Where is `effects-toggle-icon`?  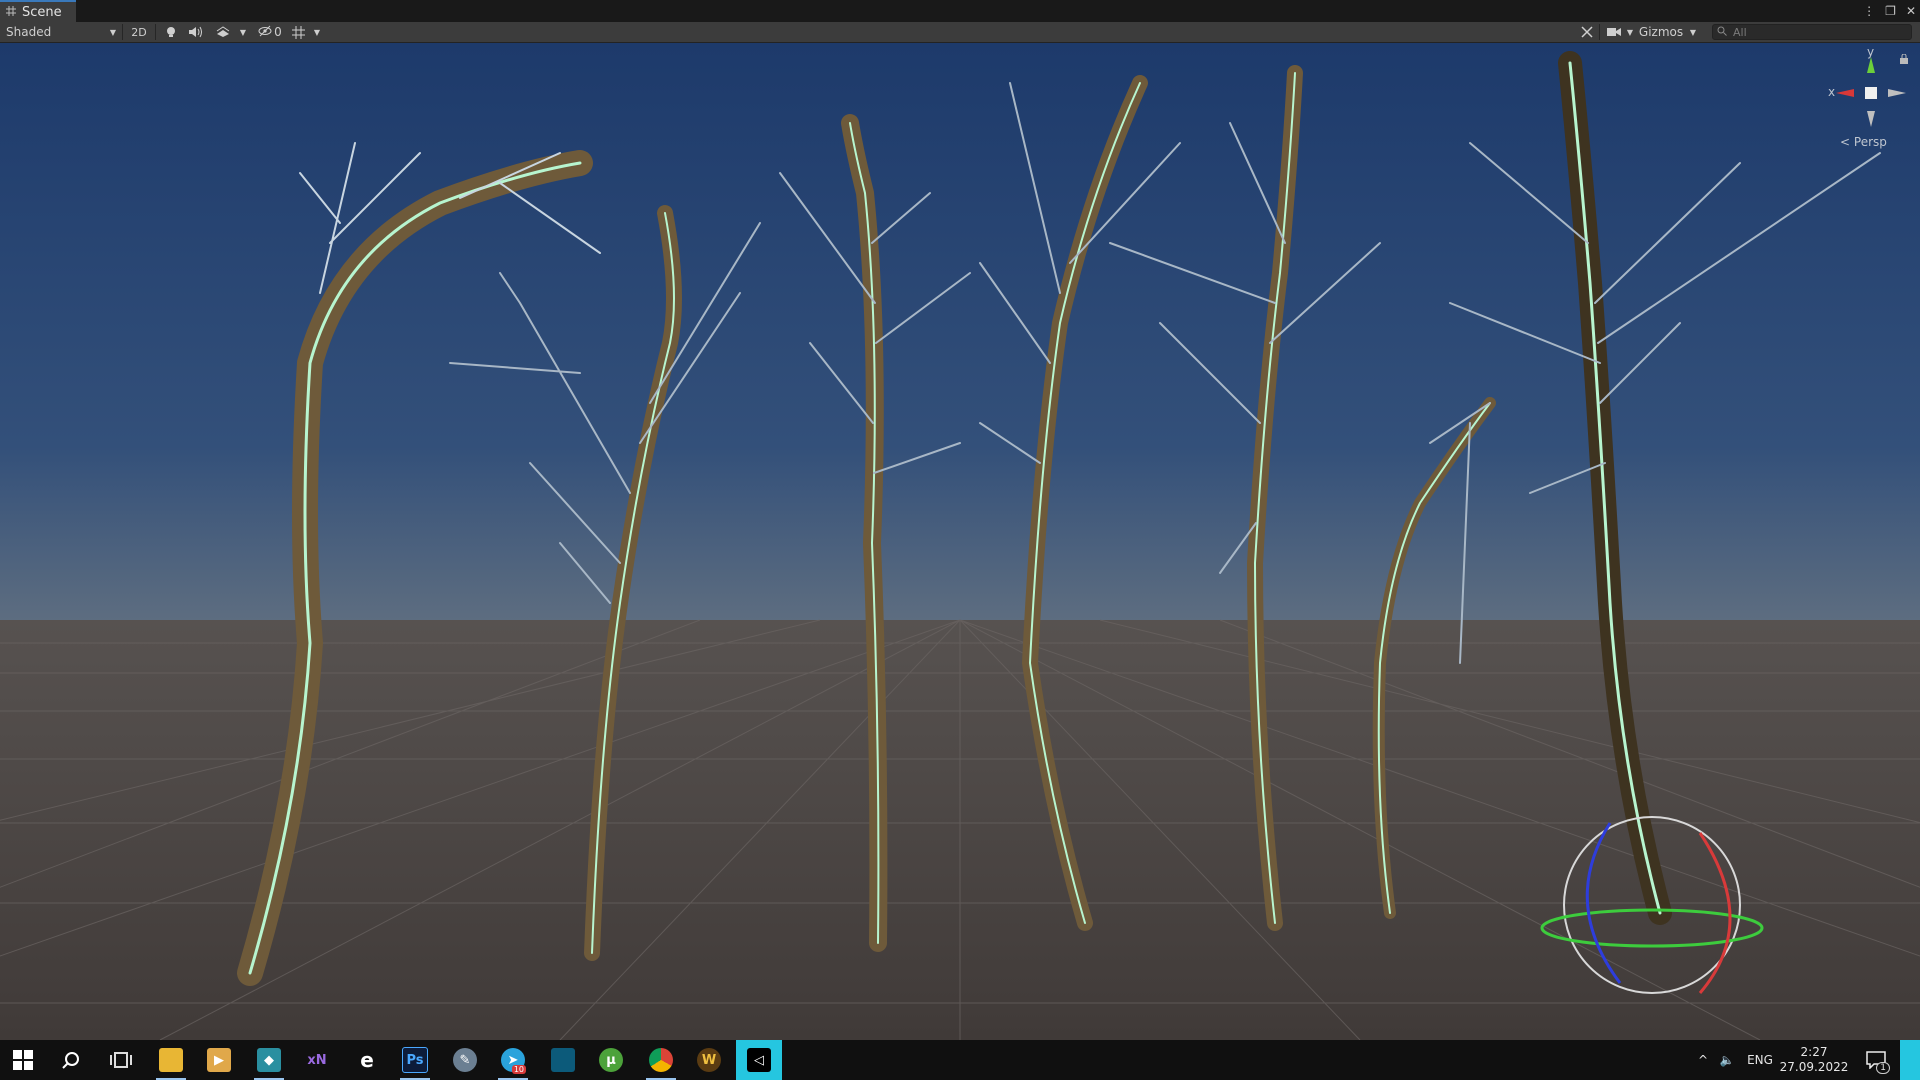 effects-toggle-icon is located at coordinates (223, 32).